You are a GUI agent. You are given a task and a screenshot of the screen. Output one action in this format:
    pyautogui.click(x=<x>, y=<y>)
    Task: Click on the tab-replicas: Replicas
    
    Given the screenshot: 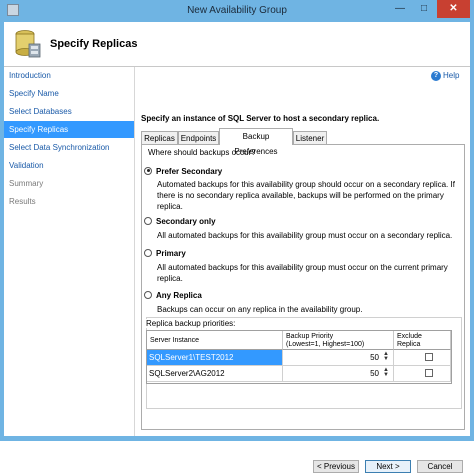 What is the action you would take?
    pyautogui.click(x=159, y=137)
    